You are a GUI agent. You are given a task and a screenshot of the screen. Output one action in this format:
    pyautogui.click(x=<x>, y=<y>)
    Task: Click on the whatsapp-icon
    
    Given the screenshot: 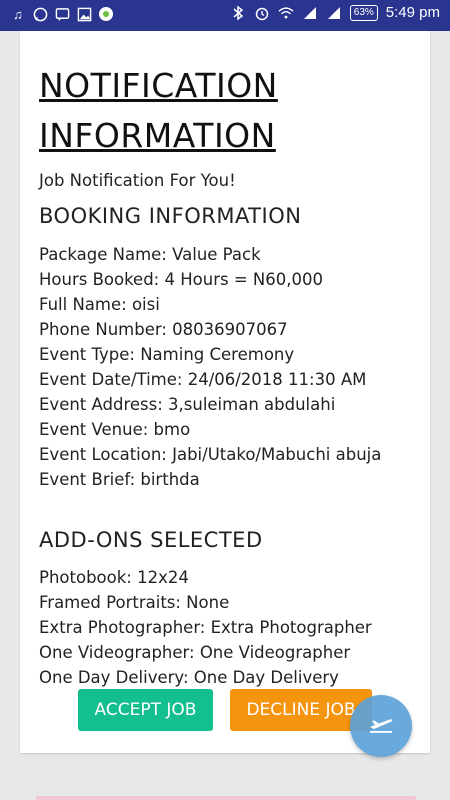 What is the action you would take?
    pyautogui.click(x=40, y=14)
    